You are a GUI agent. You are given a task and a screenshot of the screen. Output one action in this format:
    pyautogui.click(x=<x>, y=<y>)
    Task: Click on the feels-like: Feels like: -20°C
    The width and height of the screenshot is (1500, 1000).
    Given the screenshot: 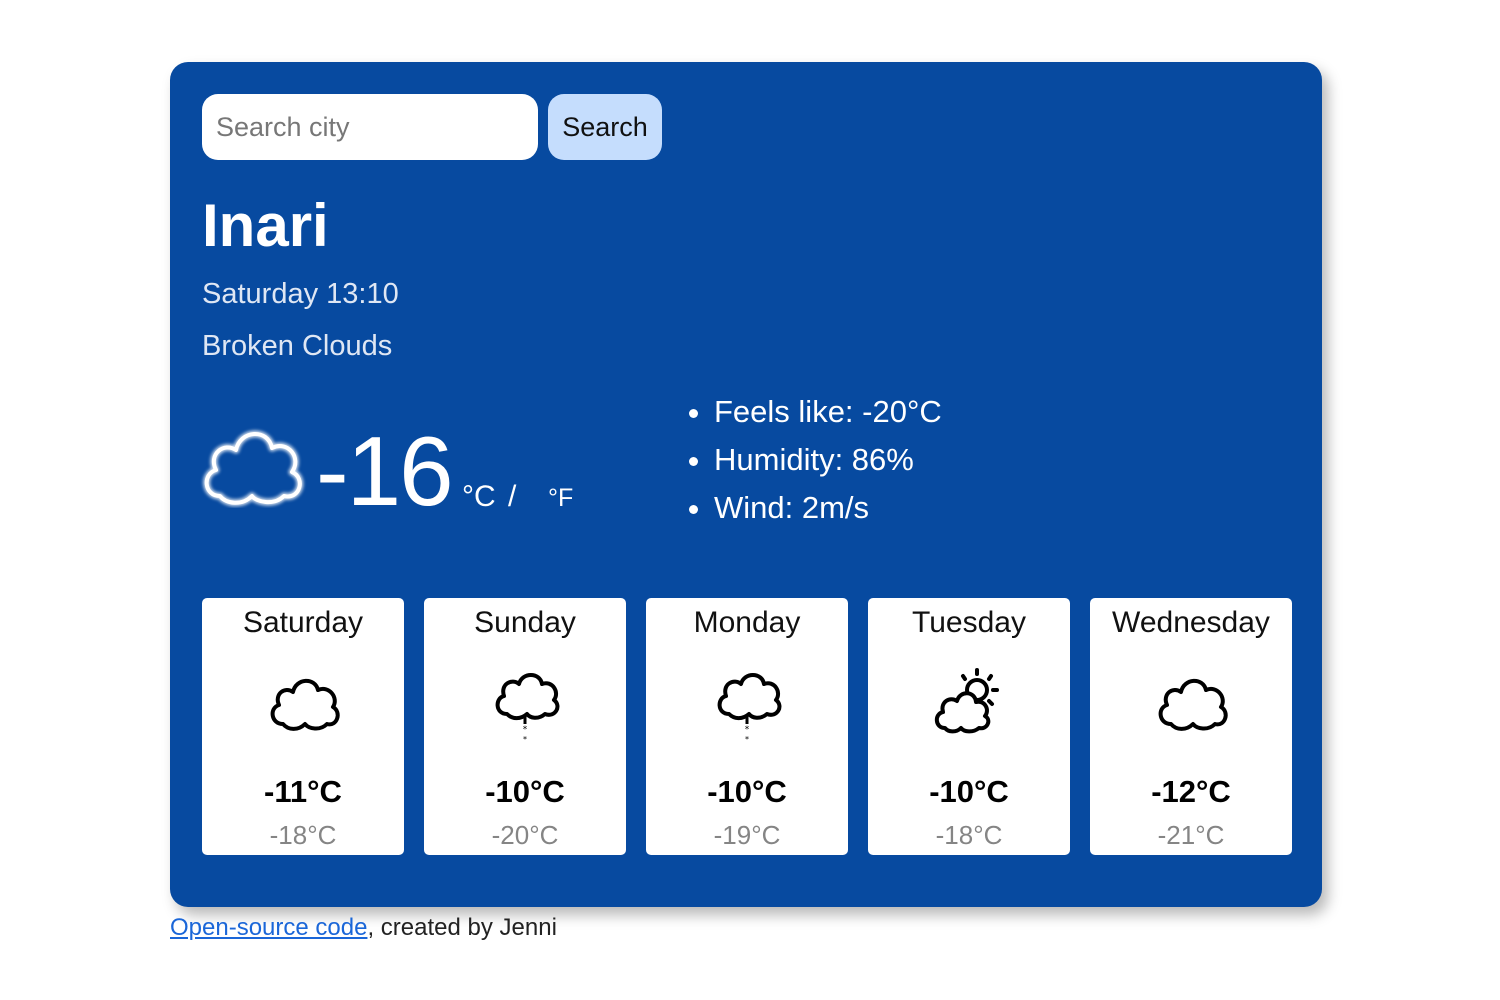 What is the action you would take?
    pyautogui.click(x=828, y=412)
    